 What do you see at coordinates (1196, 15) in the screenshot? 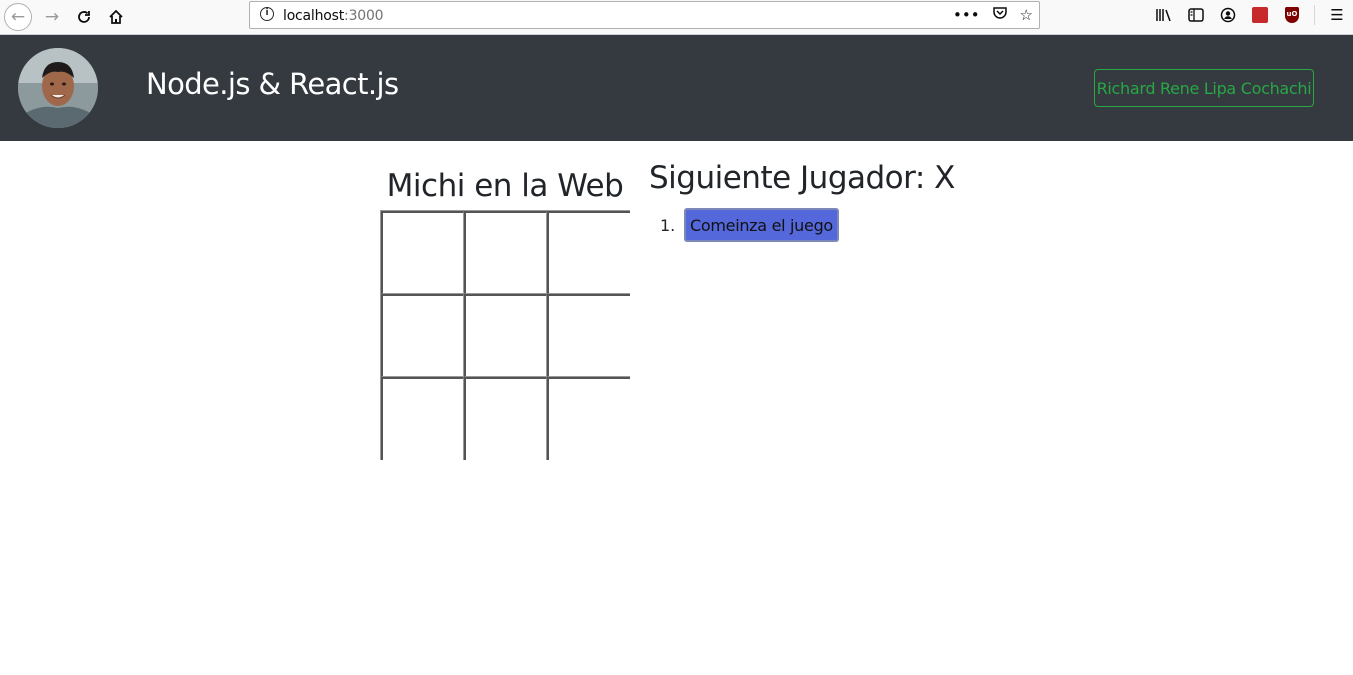
I see `sidebar-icon` at bounding box center [1196, 15].